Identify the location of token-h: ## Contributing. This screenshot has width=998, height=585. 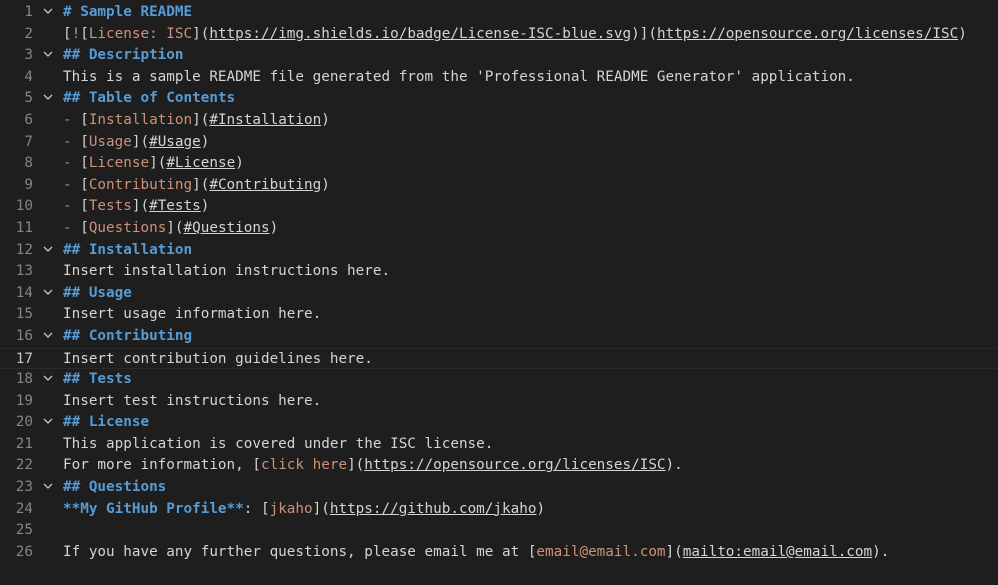
(128, 335).